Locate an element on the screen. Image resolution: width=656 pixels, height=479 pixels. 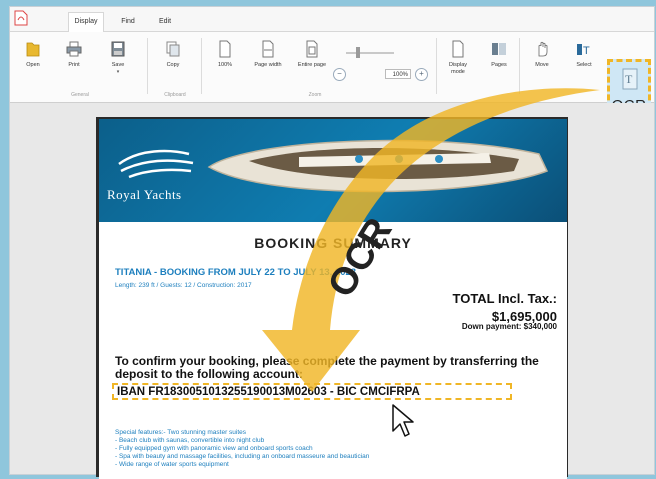
zoom-slider-track is located at coordinates (370, 53).